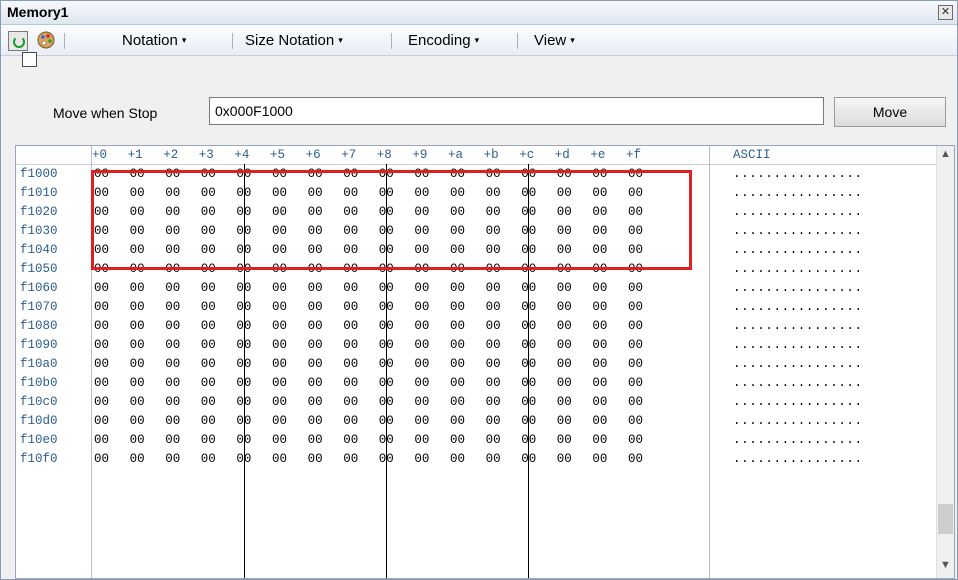  Describe the element at coordinates (945, 156) in the screenshot. I see `scroll-up-icon: ▲` at that location.